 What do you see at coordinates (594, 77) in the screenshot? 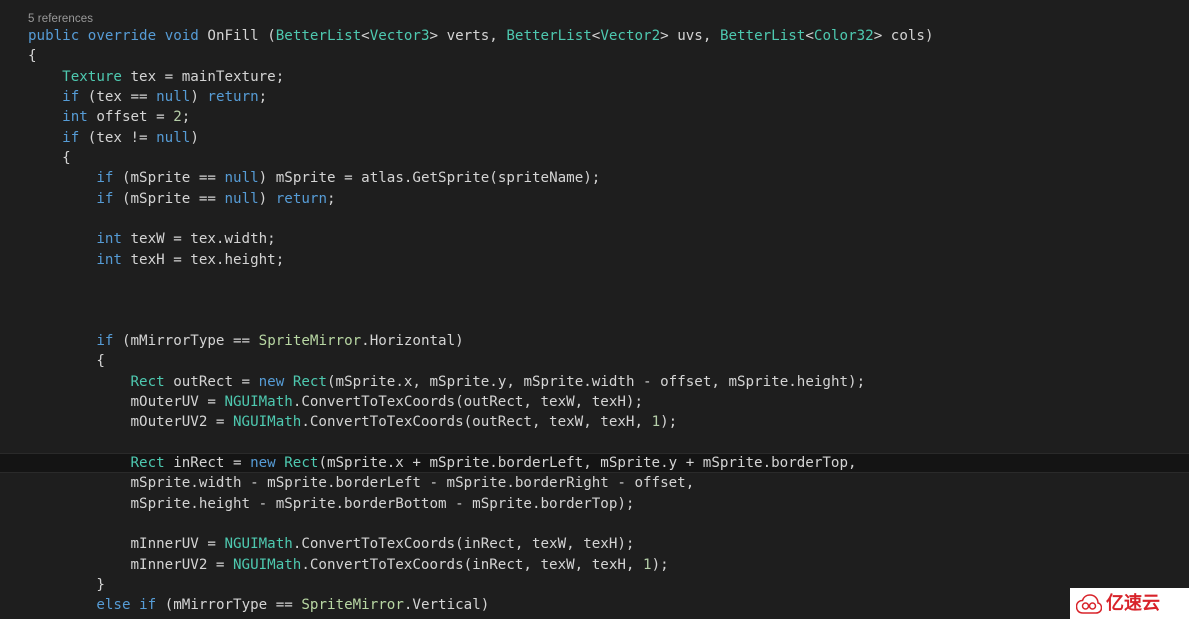
I see `code-line: Texture tex = mainTexture;` at bounding box center [594, 77].